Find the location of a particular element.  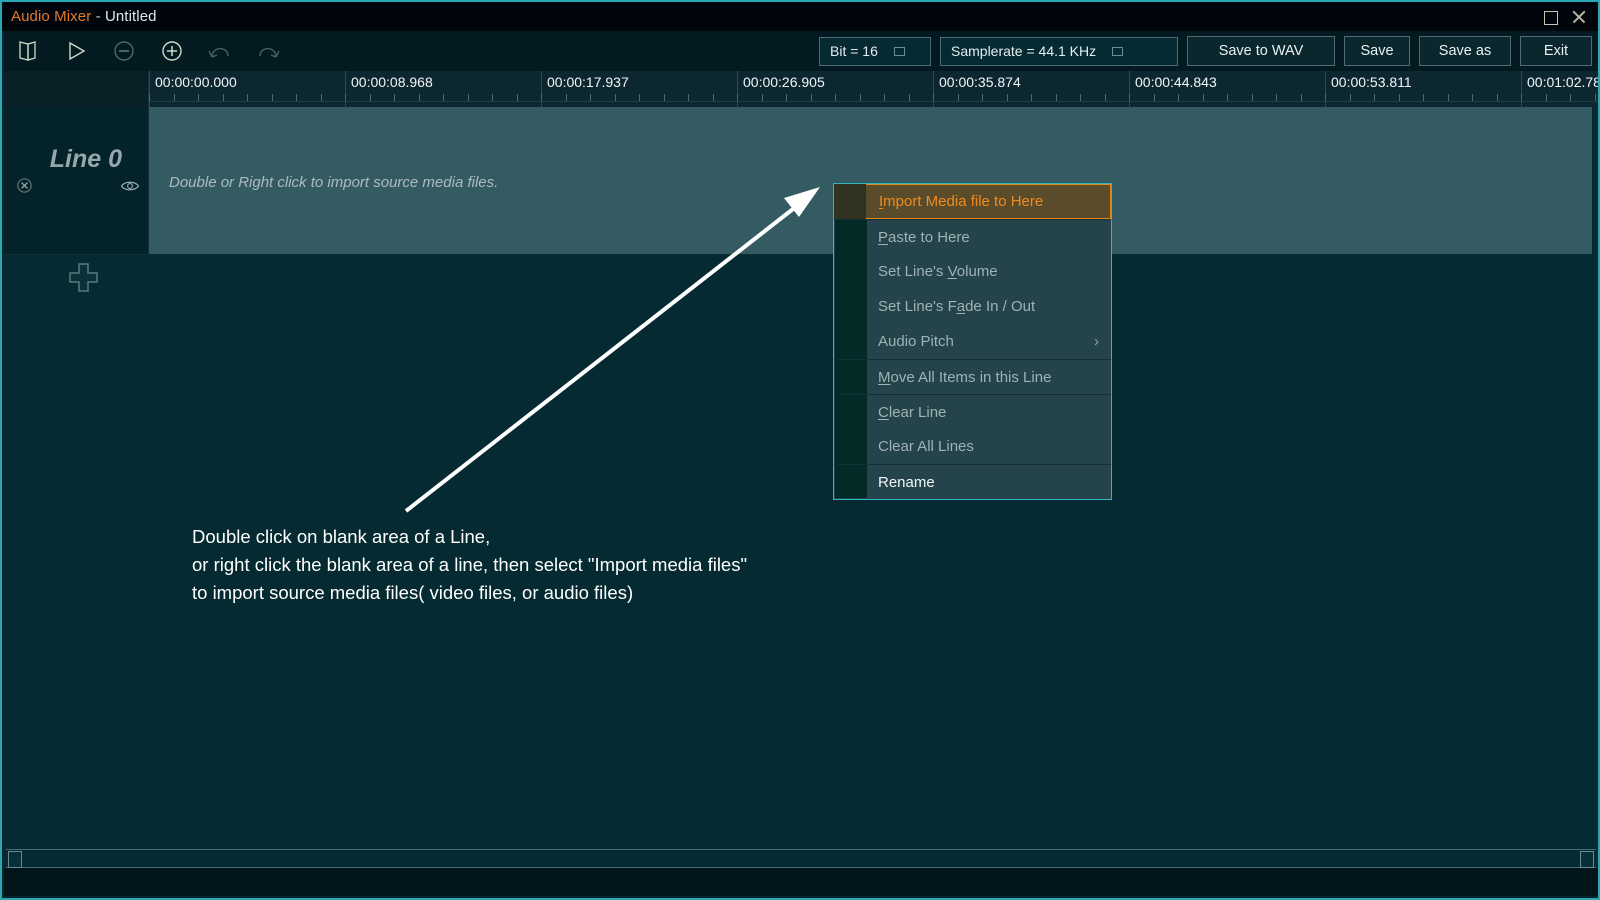

redo-icon is located at coordinates (268, 51).